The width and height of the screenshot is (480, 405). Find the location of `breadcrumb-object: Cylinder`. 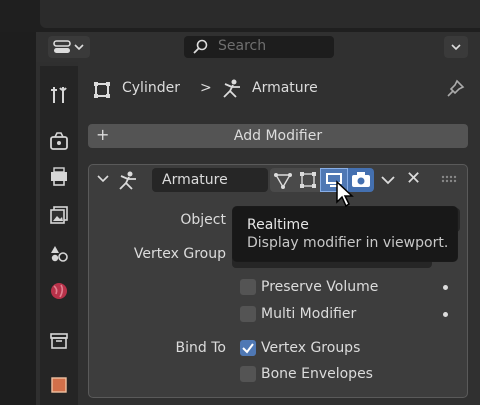

breadcrumb-object: Cylinder is located at coordinates (151, 88).